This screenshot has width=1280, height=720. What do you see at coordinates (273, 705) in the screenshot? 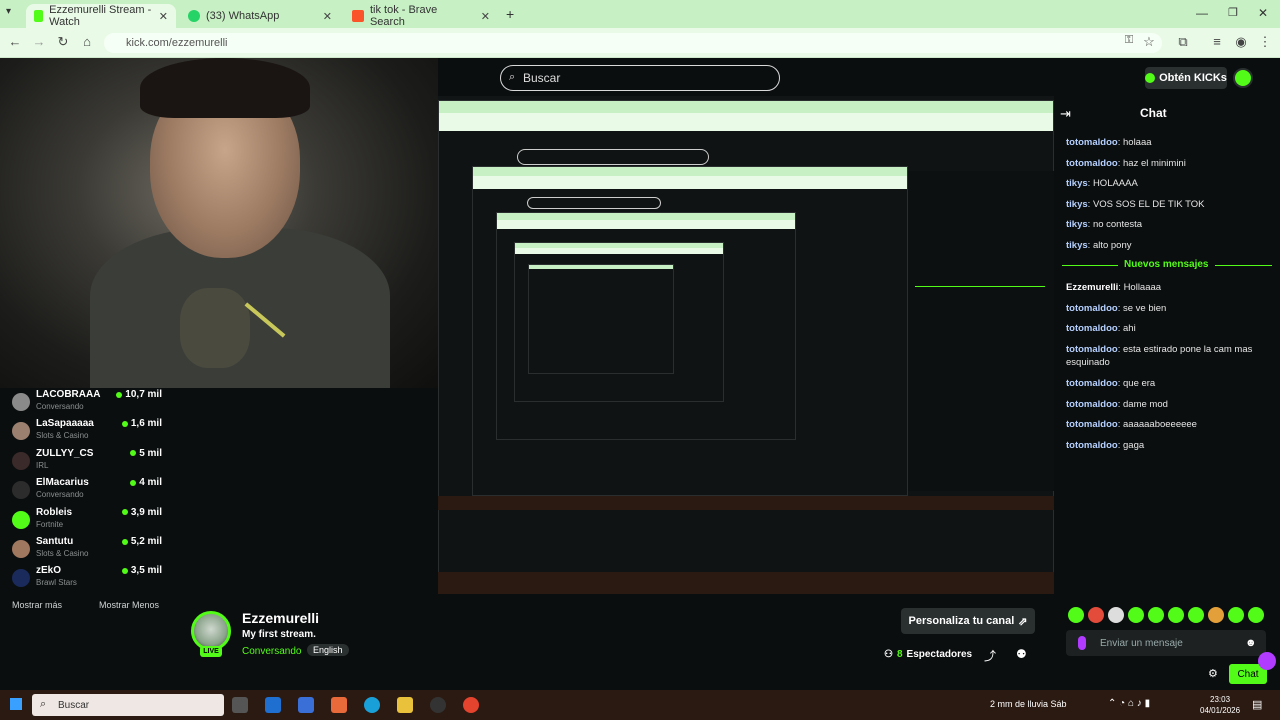
I see `outlook-icon` at bounding box center [273, 705].